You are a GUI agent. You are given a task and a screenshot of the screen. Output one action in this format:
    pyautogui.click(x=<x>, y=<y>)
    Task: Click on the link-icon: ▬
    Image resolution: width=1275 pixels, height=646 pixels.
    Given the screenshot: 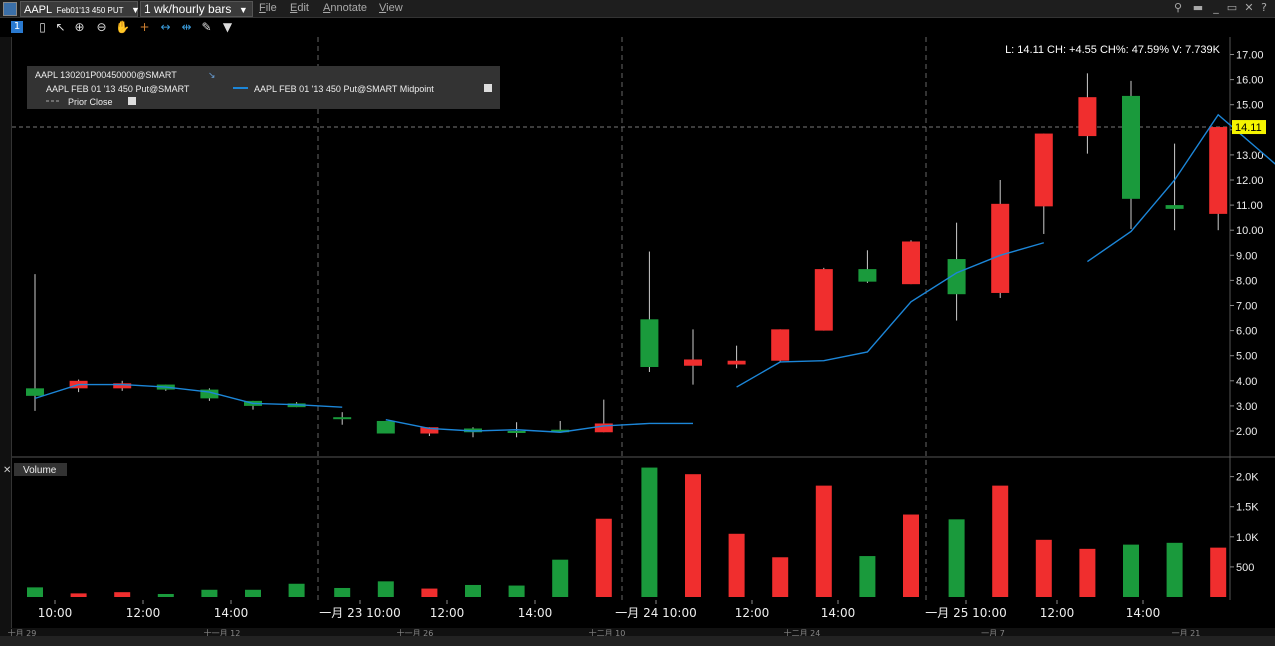 What is the action you would take?
    pyautogui.click(x=1198, y=8)
    